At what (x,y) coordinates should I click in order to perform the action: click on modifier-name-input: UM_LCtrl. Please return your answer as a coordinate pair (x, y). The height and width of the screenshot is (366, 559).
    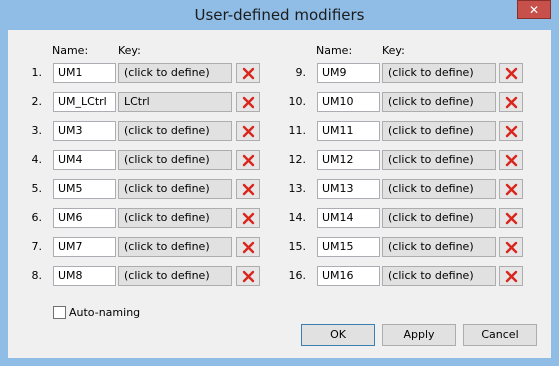
    Looking at the image, I should click on (84, 102).